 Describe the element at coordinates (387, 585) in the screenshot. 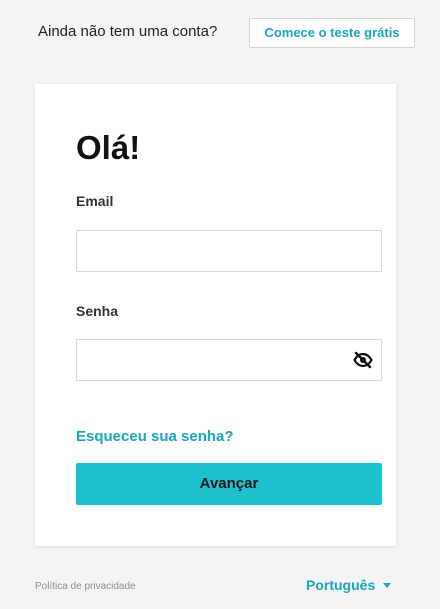

I see `chevron-down-icon` at that location.